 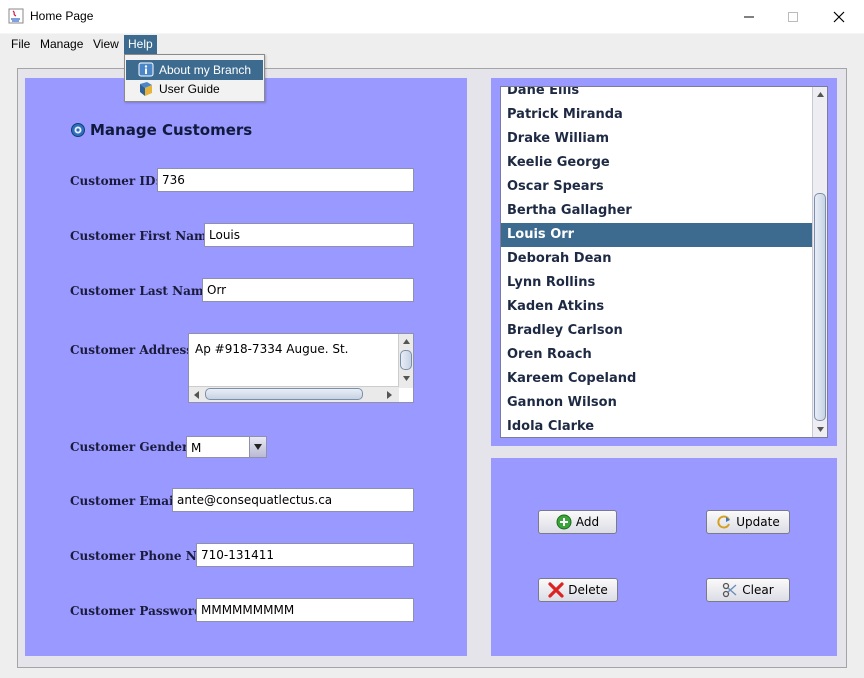 I want to click on gender-select: M, so click(x=226, y=447).